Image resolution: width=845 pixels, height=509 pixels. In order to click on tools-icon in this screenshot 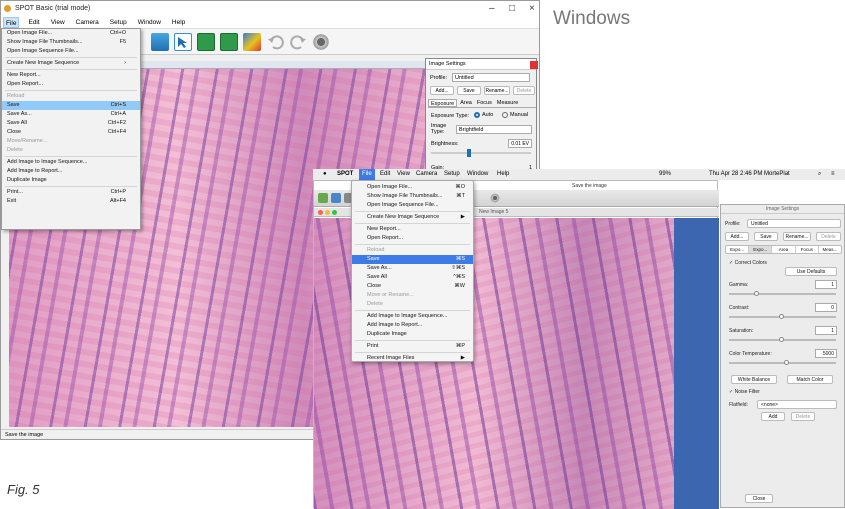, I will do `click(321, 42)`.